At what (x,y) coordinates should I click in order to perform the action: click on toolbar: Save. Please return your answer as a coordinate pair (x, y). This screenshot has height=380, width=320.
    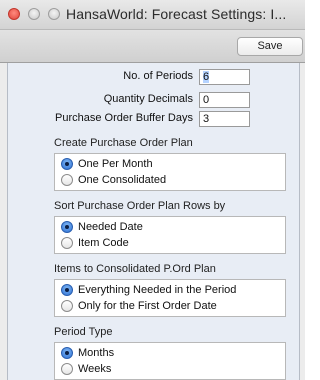
    Looking at the image, I should click on (152, 46).